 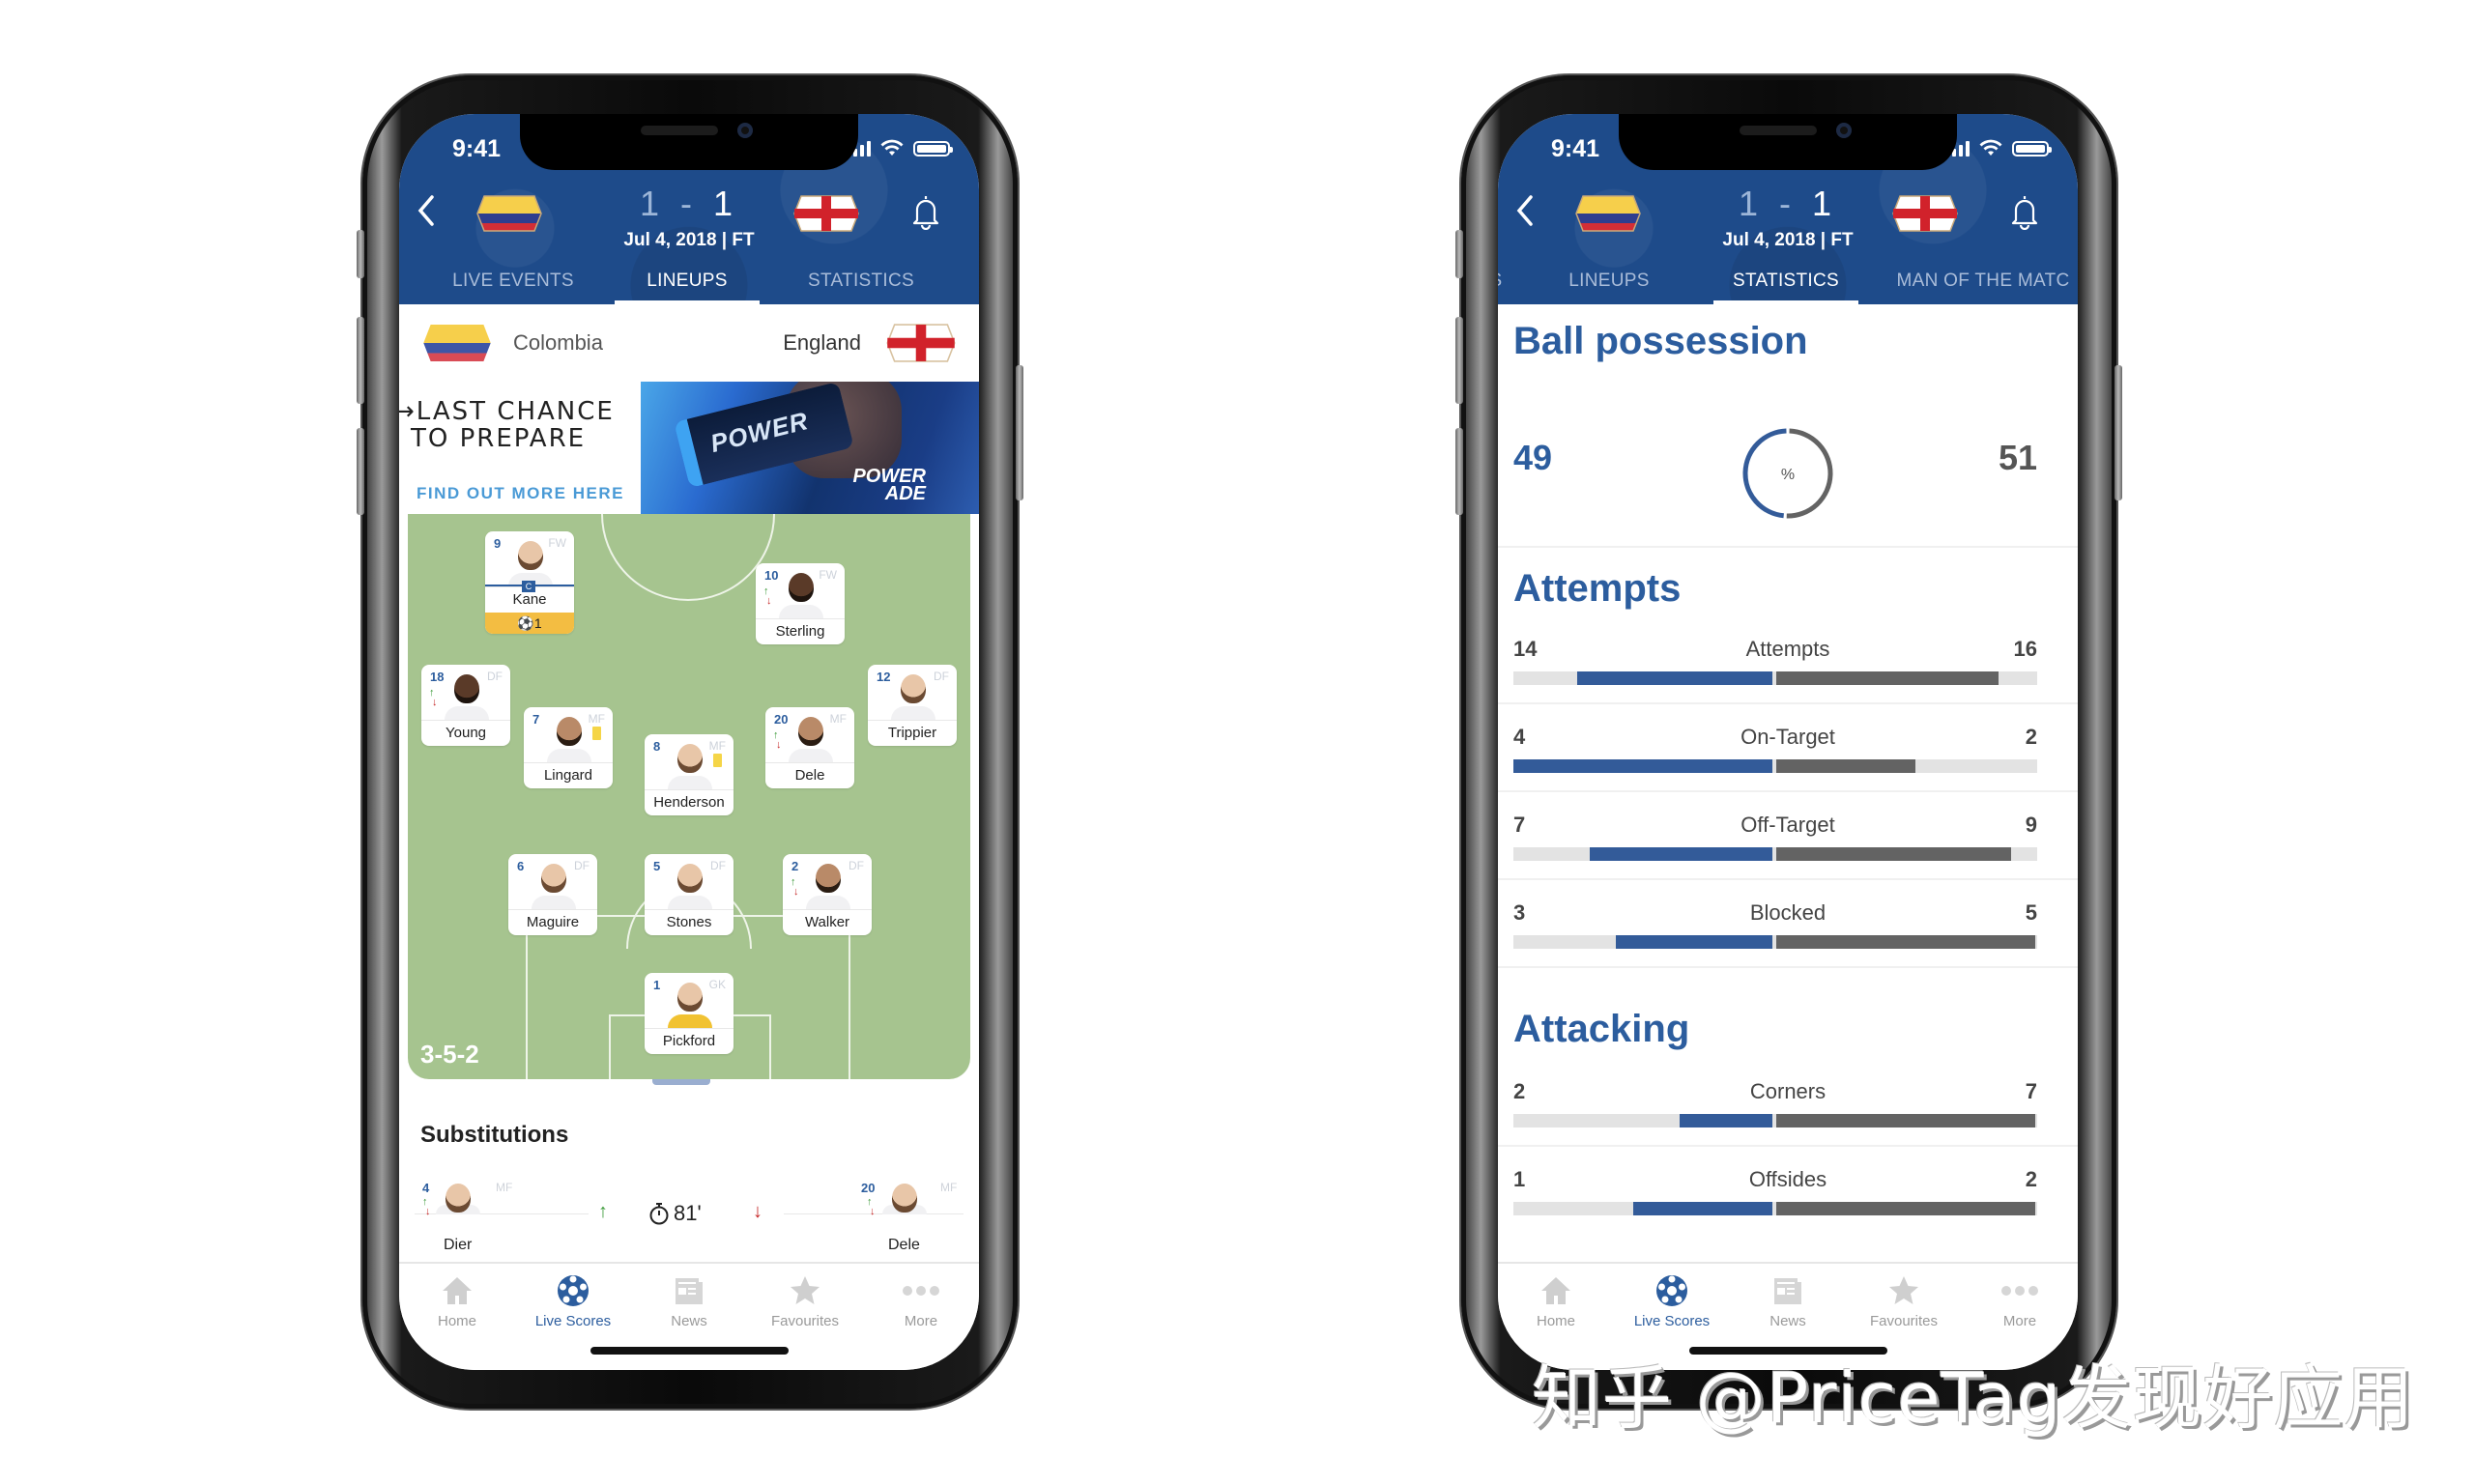 I want to click on star-icon, so click(x=1904, y=1290).